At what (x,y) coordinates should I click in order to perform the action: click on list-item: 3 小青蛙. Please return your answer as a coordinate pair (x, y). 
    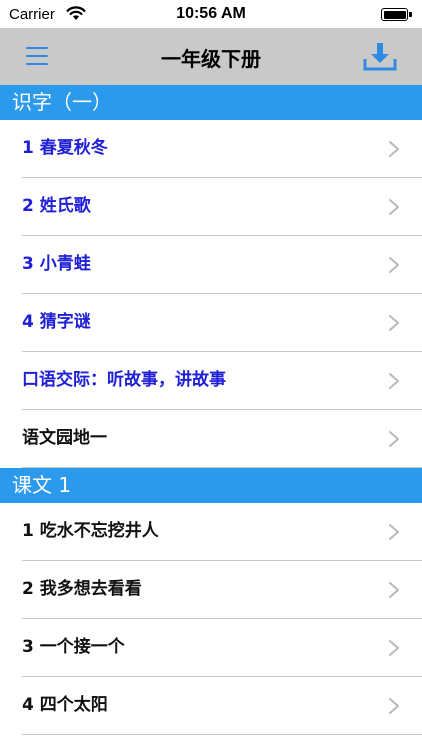
    Looking at the image, I should click on (211, 265).